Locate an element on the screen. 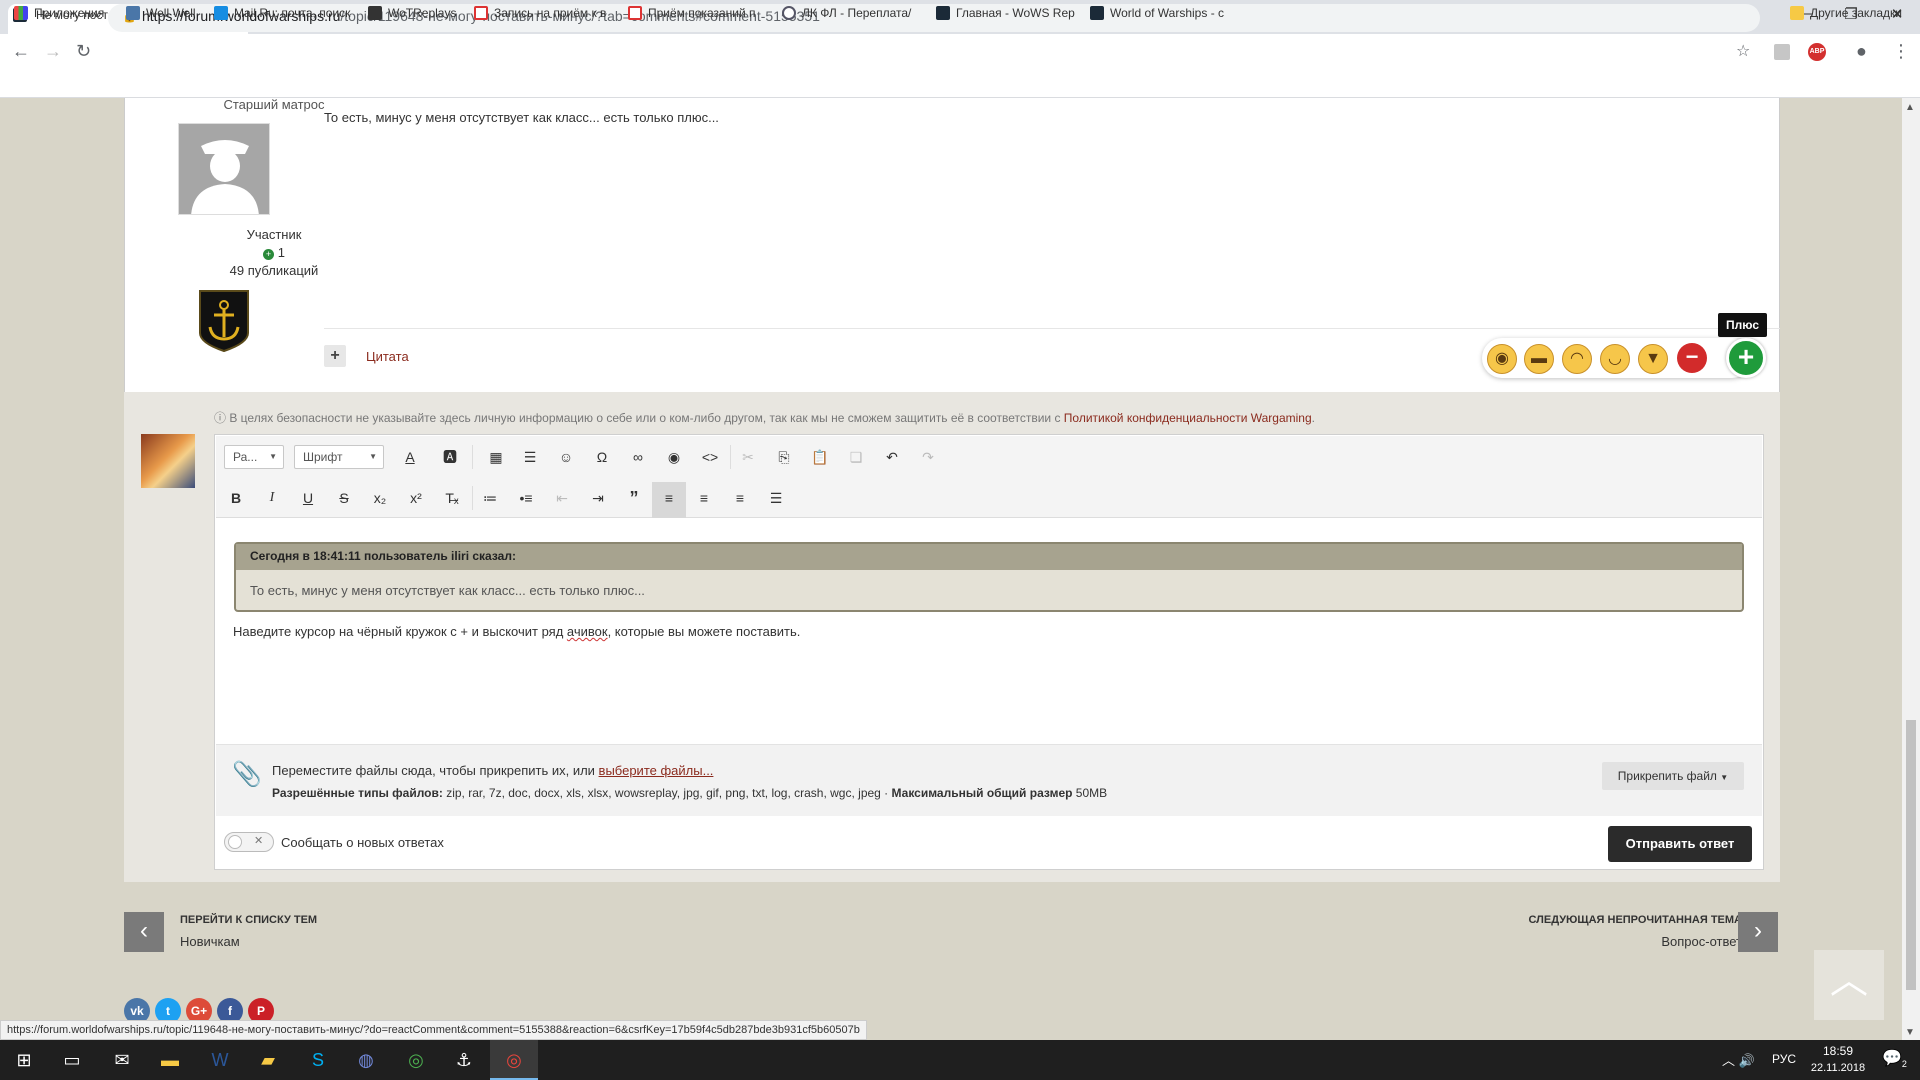  subscript-icon: x₂ is located at coordinates (380, 498).